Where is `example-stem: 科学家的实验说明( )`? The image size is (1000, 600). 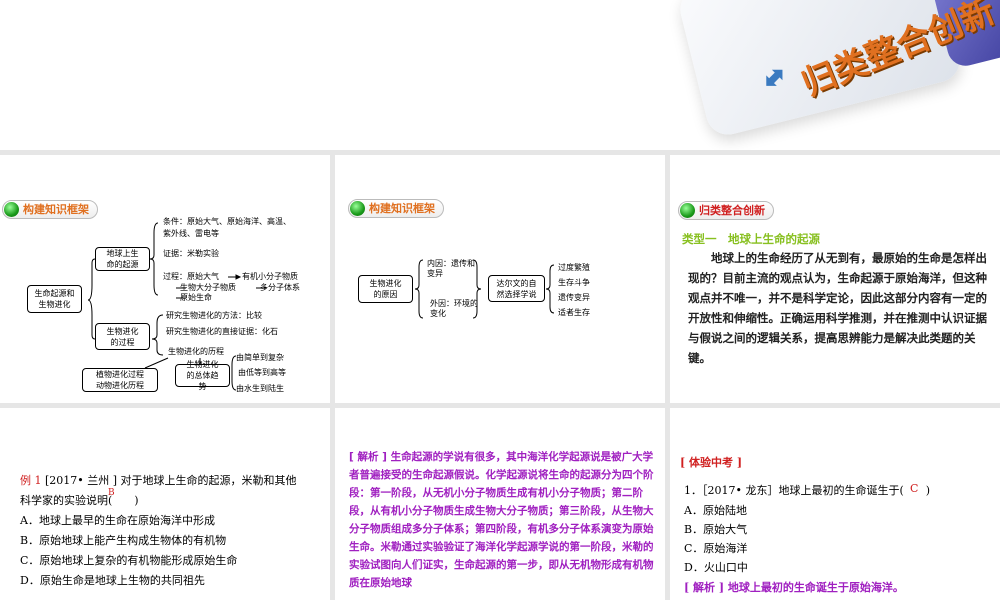 example-stem: 科学家的实验说明( ) is located at coordinates (79, 500).